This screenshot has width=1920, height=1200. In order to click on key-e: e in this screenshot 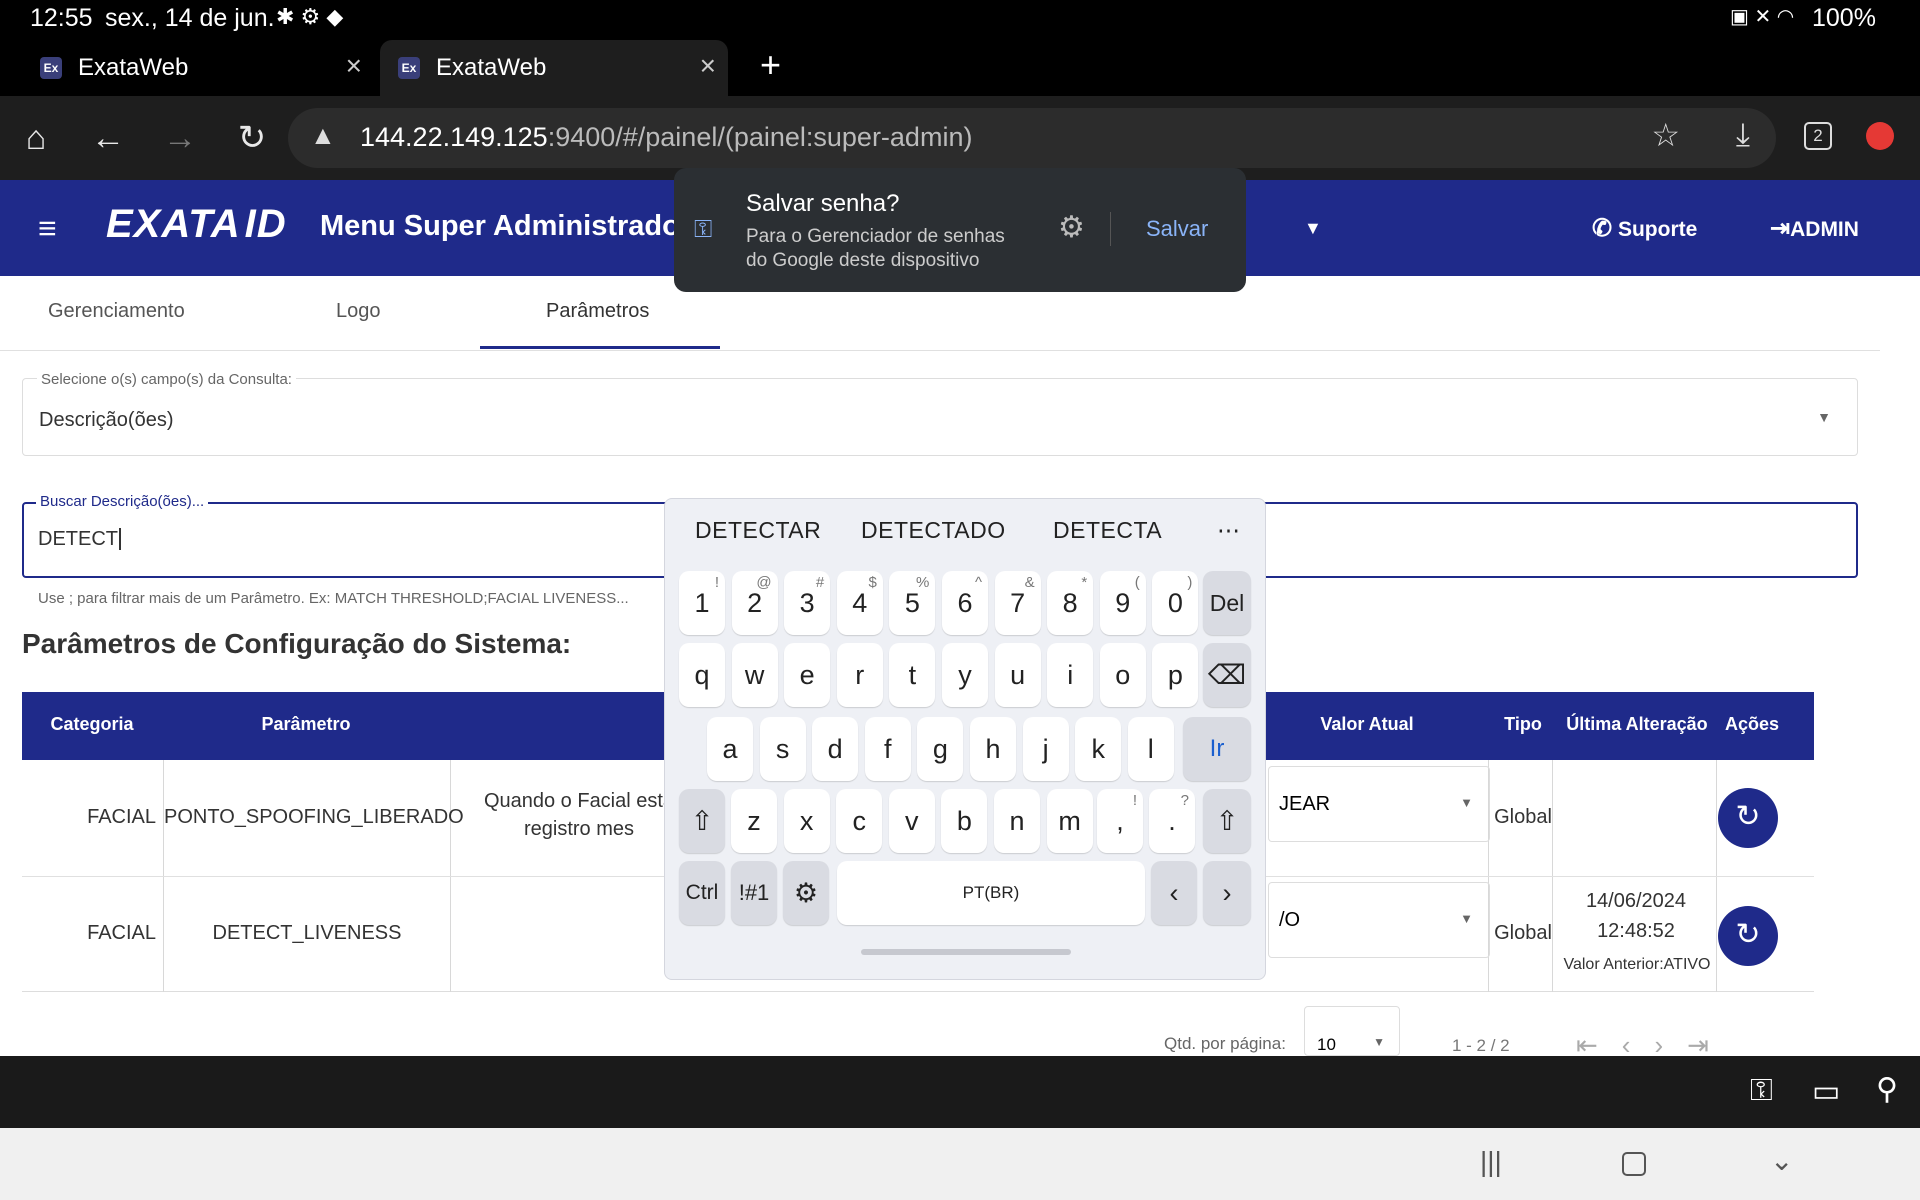, I will do `click(807, 675)`.